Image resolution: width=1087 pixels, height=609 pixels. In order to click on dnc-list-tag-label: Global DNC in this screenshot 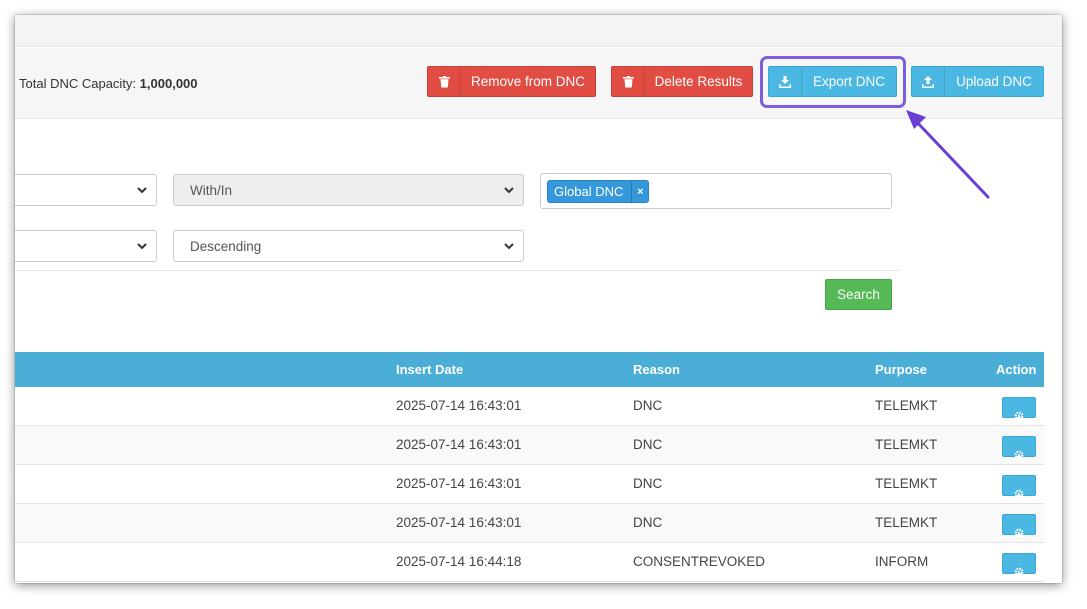, I will do `click(589, 191)`.